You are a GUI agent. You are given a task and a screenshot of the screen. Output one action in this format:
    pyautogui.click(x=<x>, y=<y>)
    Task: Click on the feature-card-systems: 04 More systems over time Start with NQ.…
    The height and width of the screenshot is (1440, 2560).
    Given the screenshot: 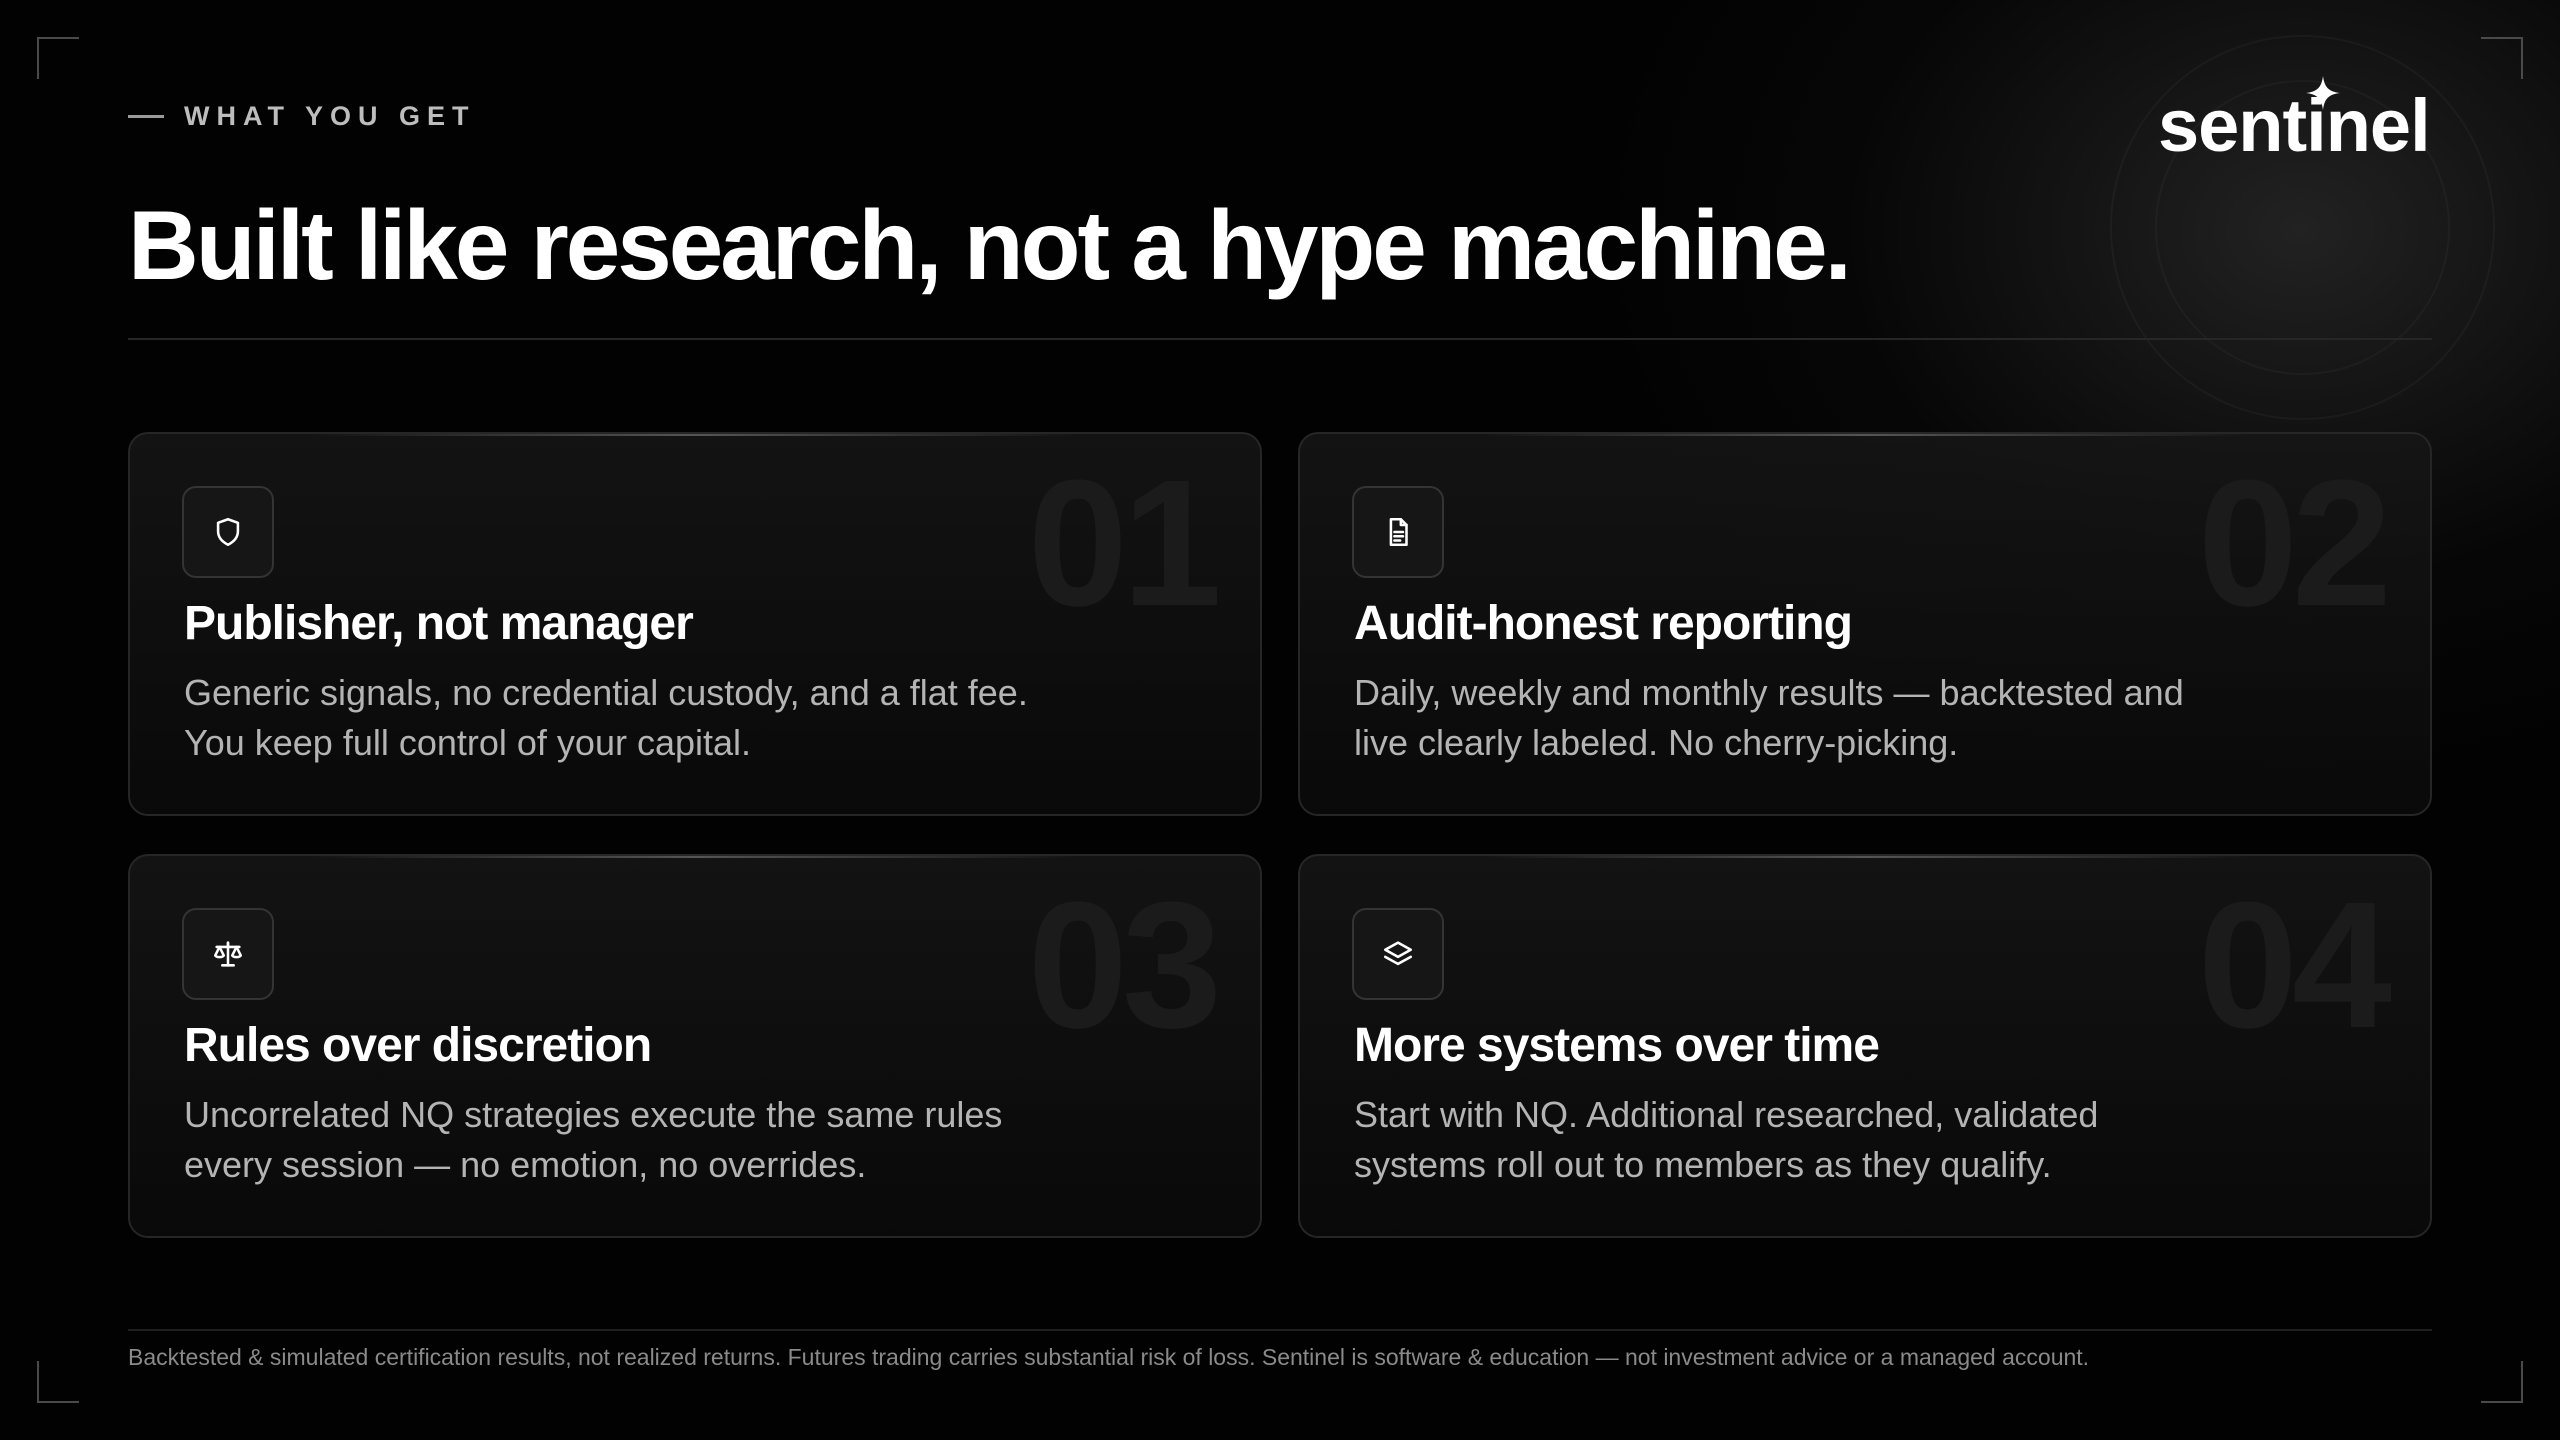 What is the action you would take?
    pyautogui.click(x=1865, y=1046)
    